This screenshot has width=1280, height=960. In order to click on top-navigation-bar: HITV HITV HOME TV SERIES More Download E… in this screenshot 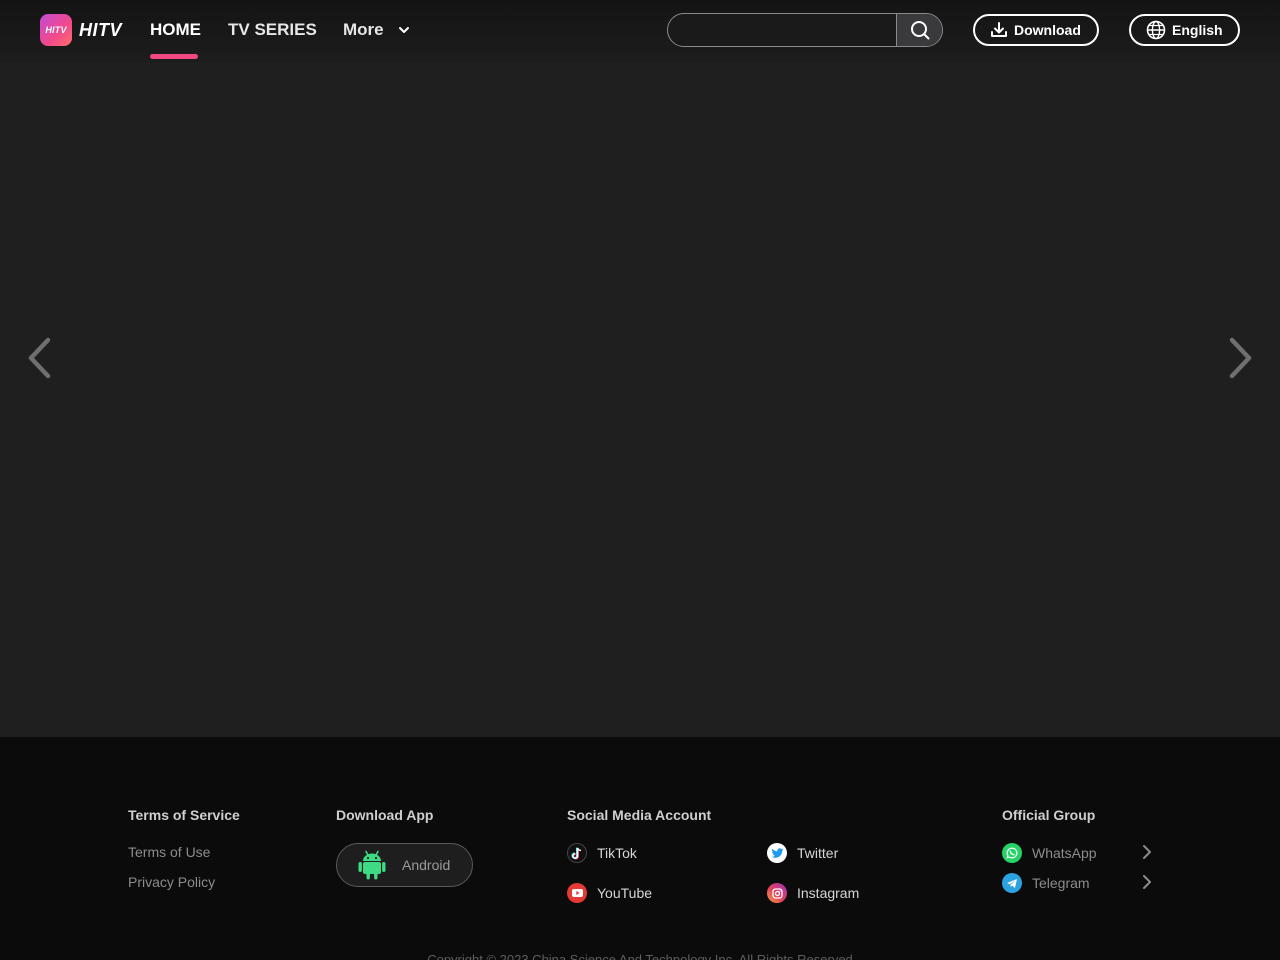, I will do `click(640, 31)`.